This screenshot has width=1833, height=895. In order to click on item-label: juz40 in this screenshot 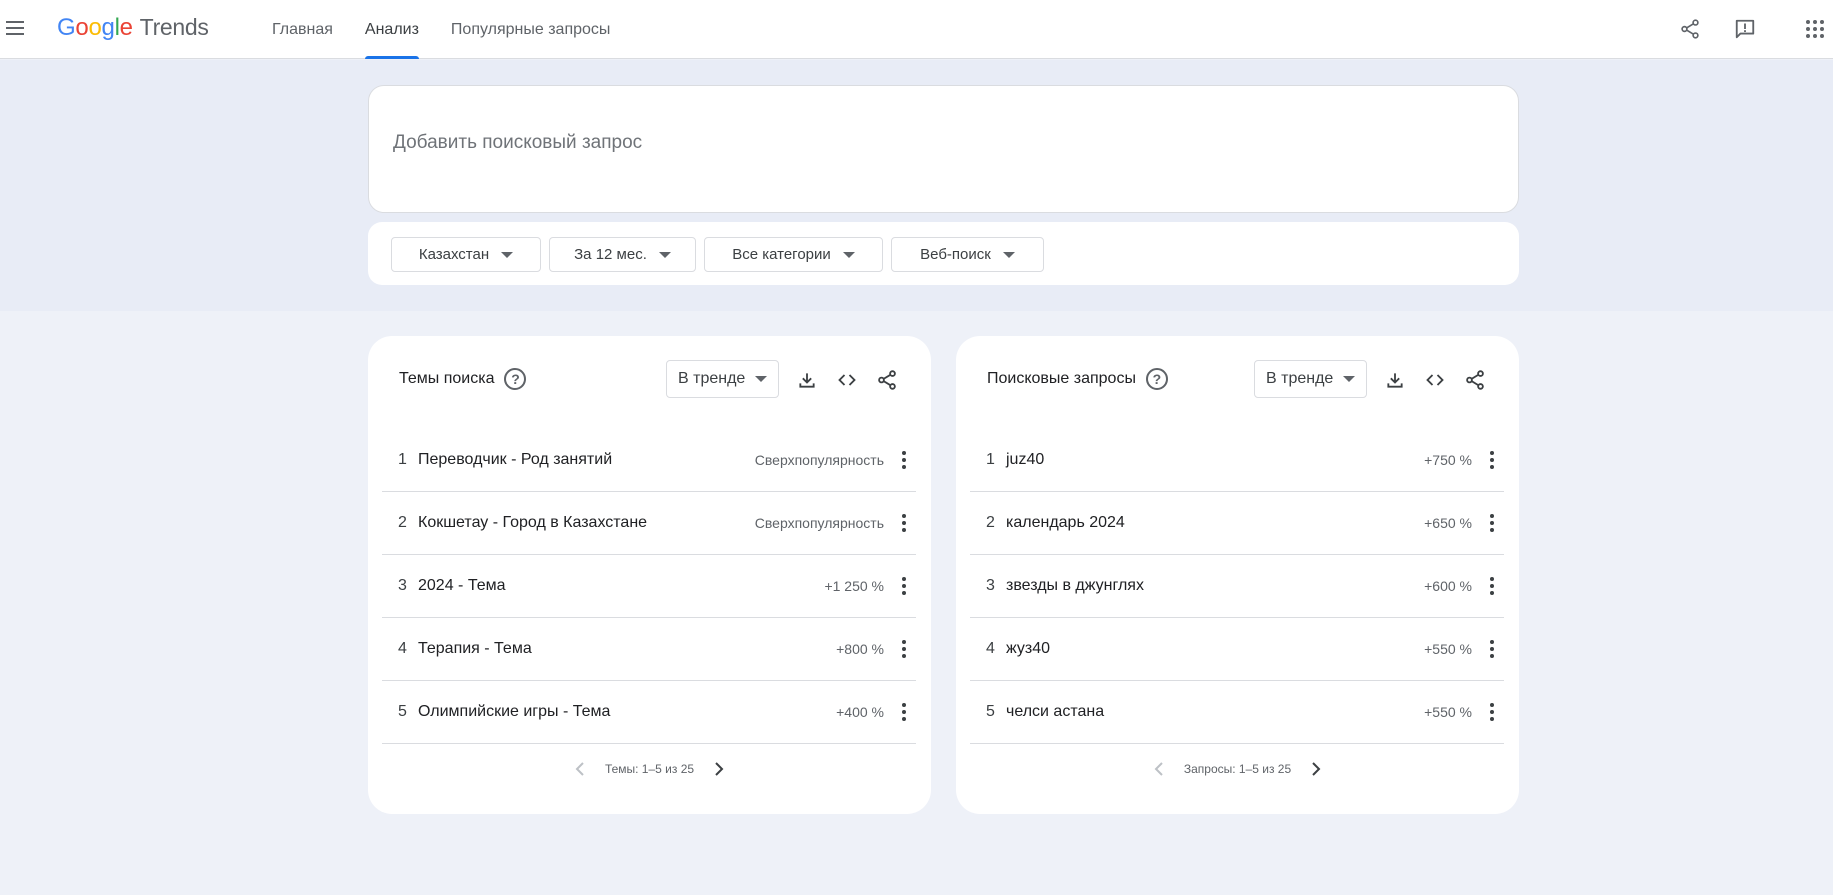, I will do `click(1025, 459)`.